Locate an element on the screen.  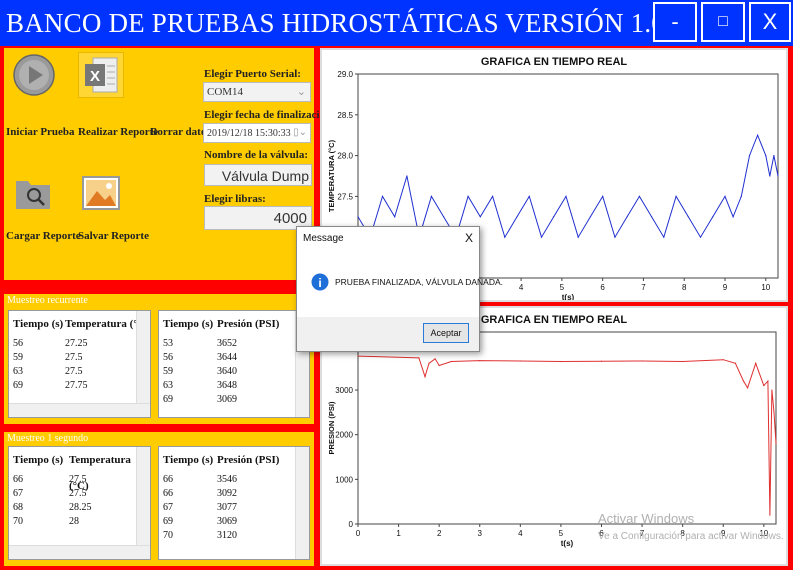
cell-time: 67 is located at coordinates (18, 493).